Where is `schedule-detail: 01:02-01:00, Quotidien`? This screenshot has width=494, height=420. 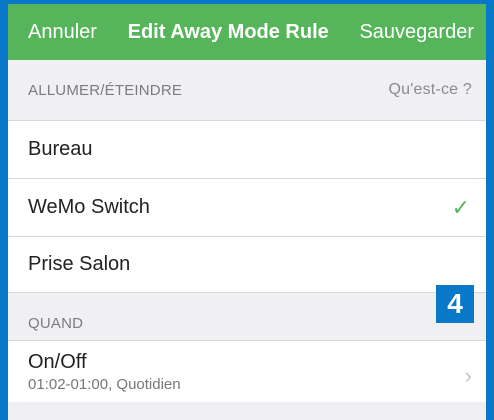 schedule-detail: 01:02-01:00, Quotidien is located at coordinates (104, 384).